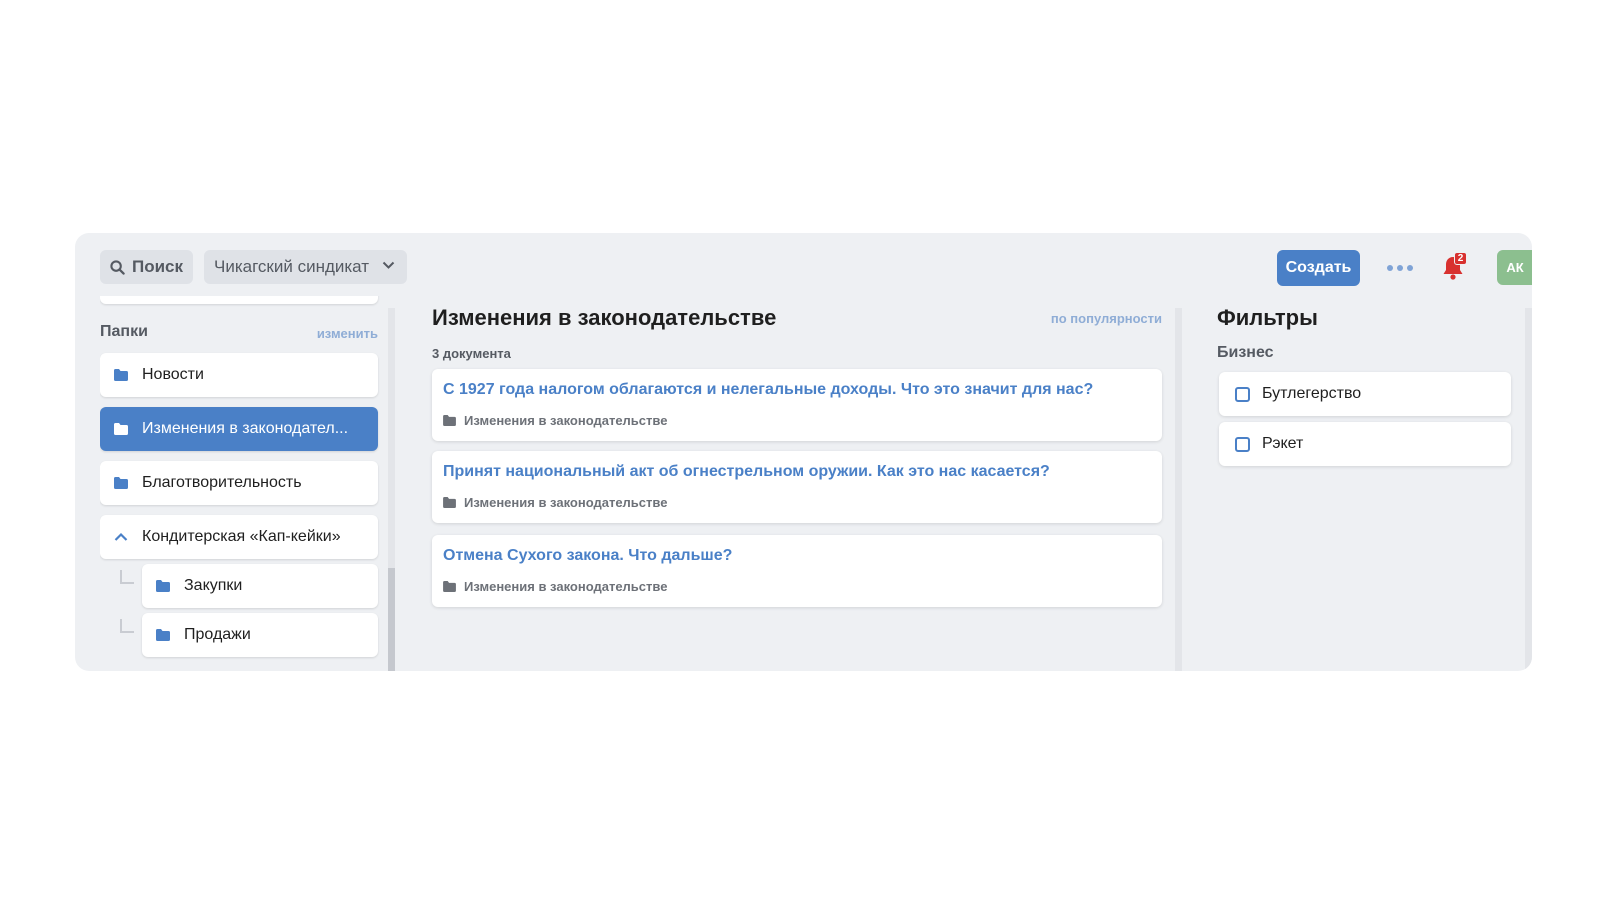 The width and height of the screenshot is (1600, 900). Describe the element at coordinates (604, 317) in the screenshot. I see `page-title: Изменения в законодательстве` at that location.